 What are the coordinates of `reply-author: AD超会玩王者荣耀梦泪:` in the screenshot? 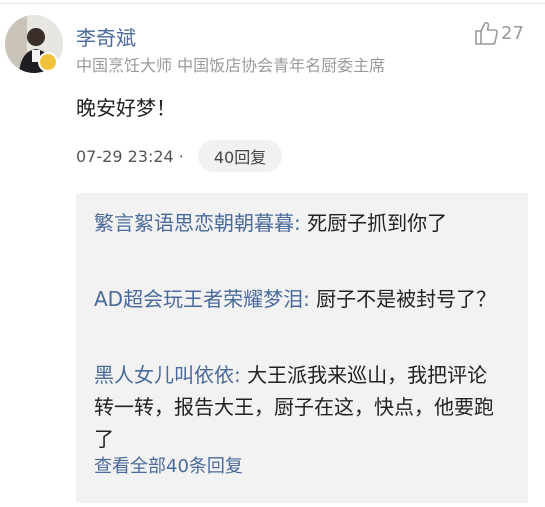 It's located at (202, 299).